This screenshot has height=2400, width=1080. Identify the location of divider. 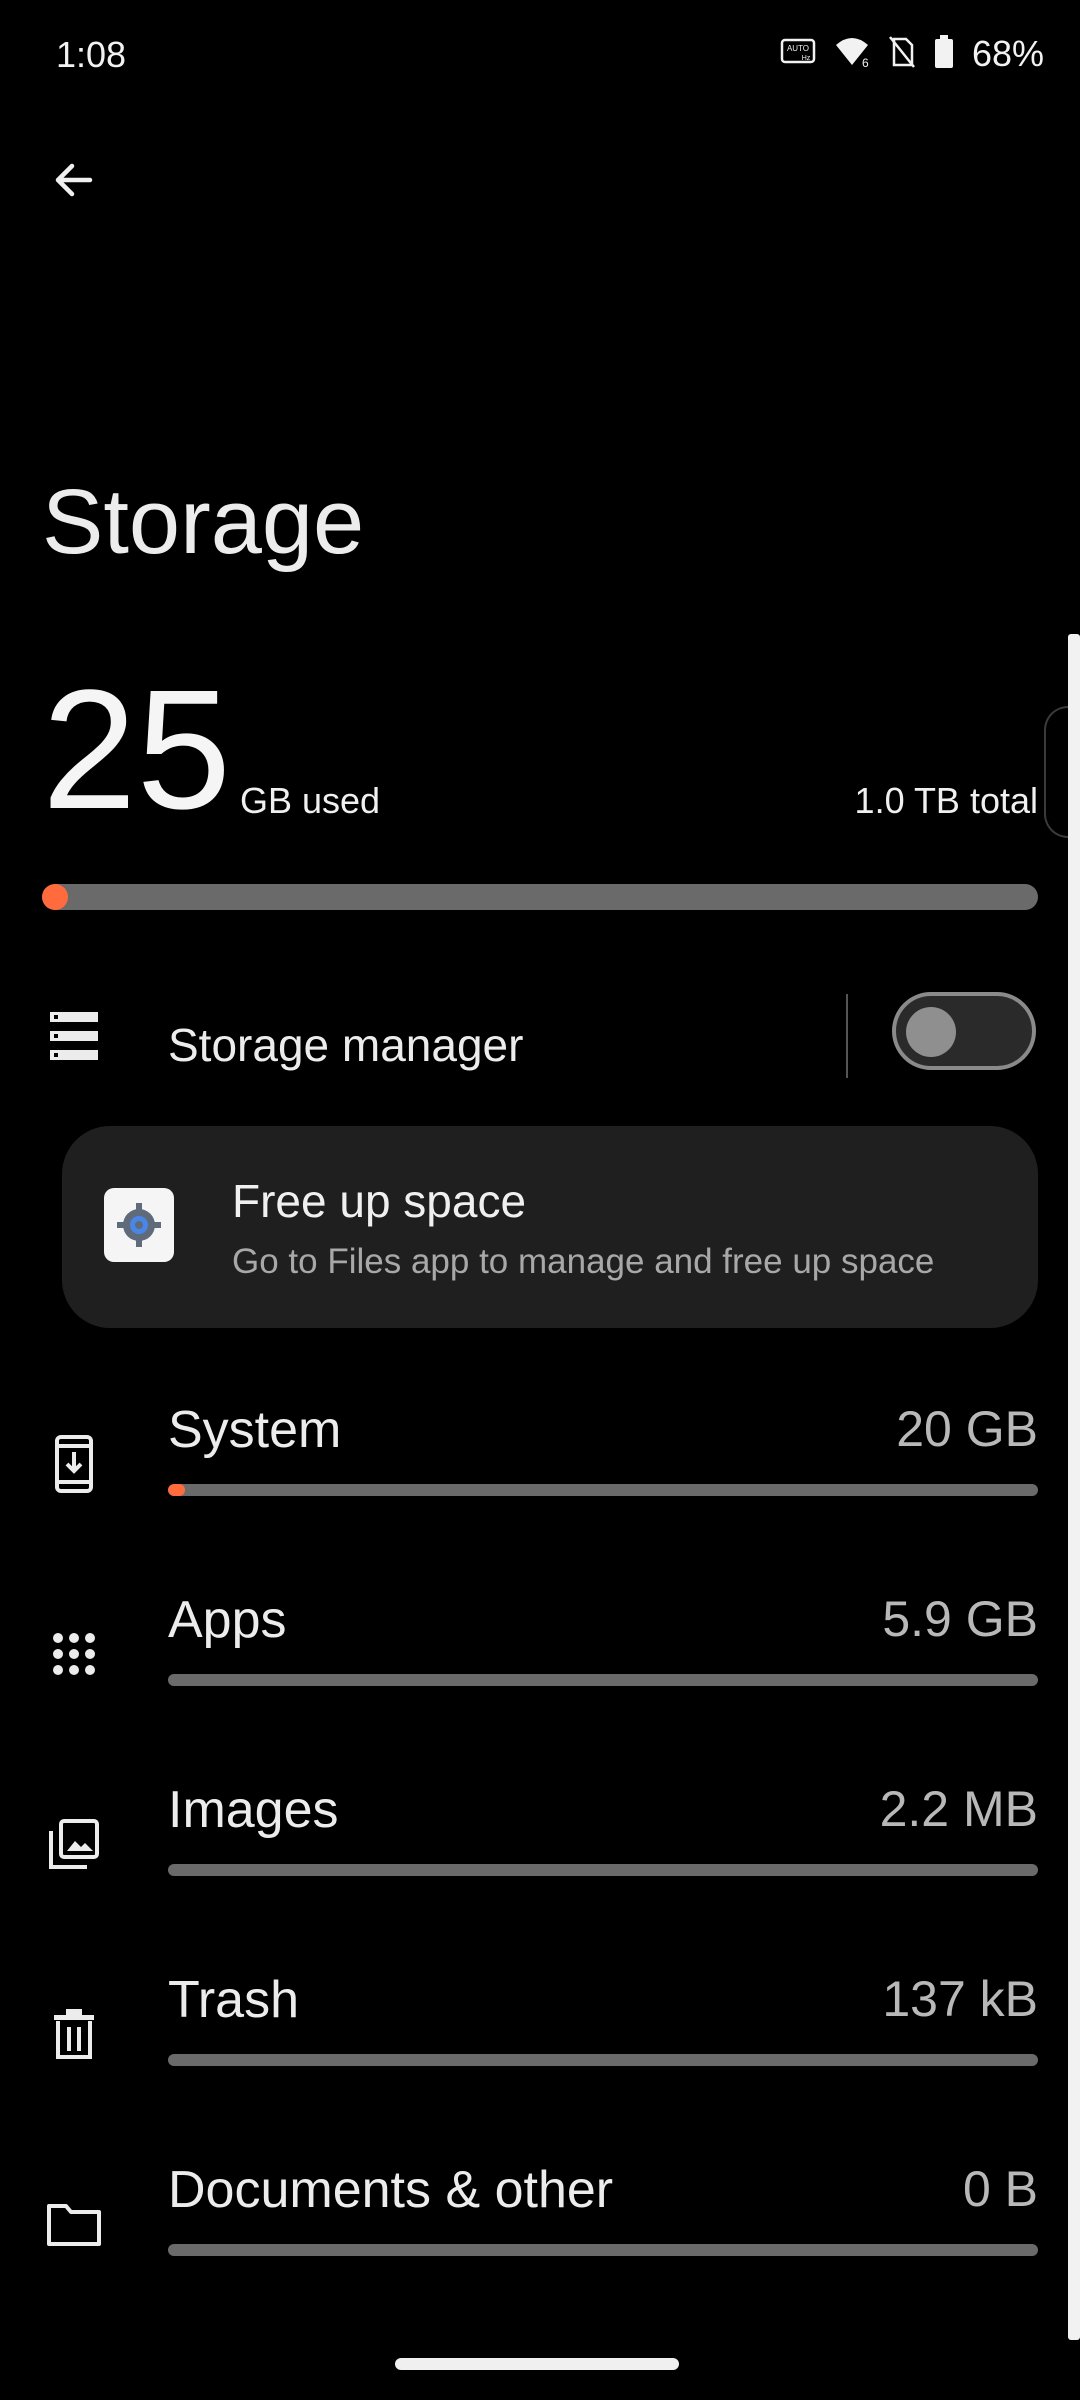
(847, 1036).